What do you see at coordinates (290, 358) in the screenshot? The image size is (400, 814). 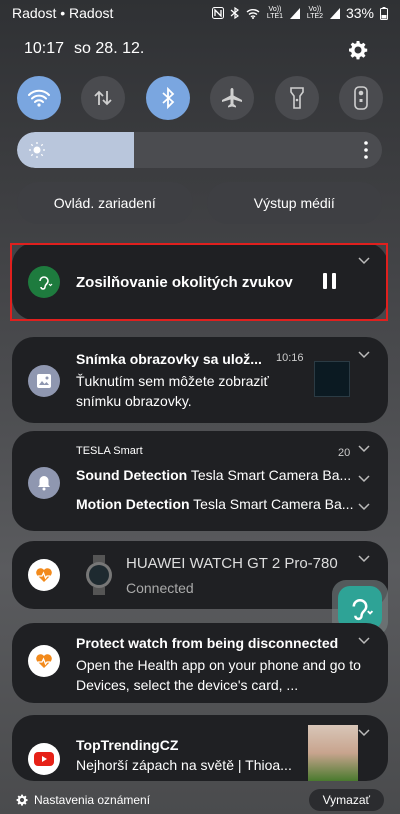 I see `notification-time: 10:16` at bounding box center [290, 358].